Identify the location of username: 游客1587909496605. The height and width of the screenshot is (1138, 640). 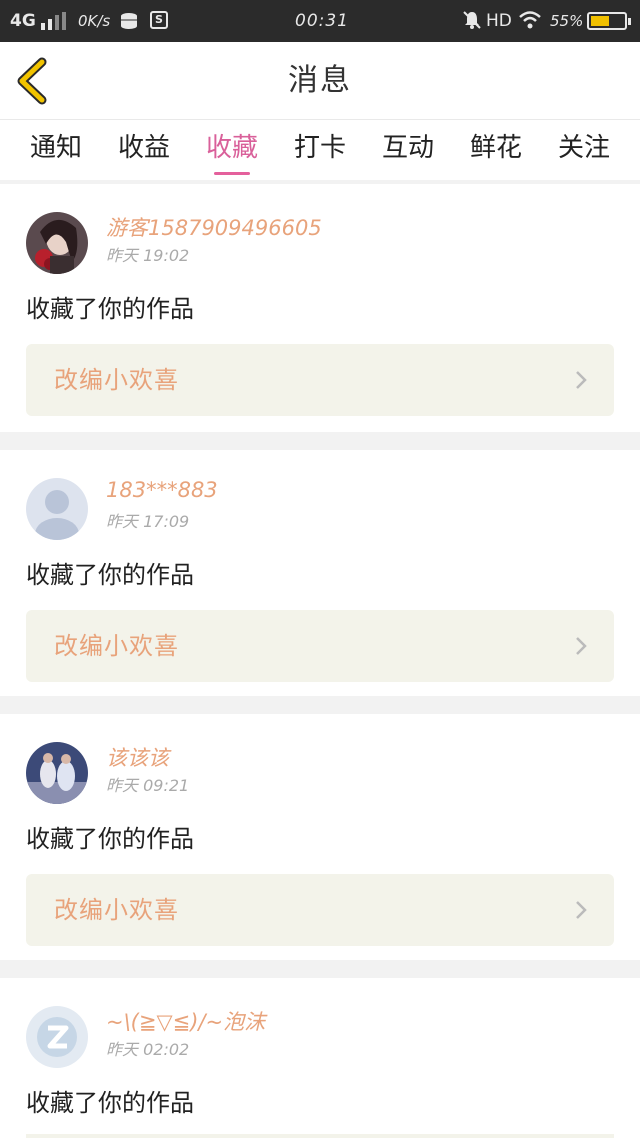
(214, 227).